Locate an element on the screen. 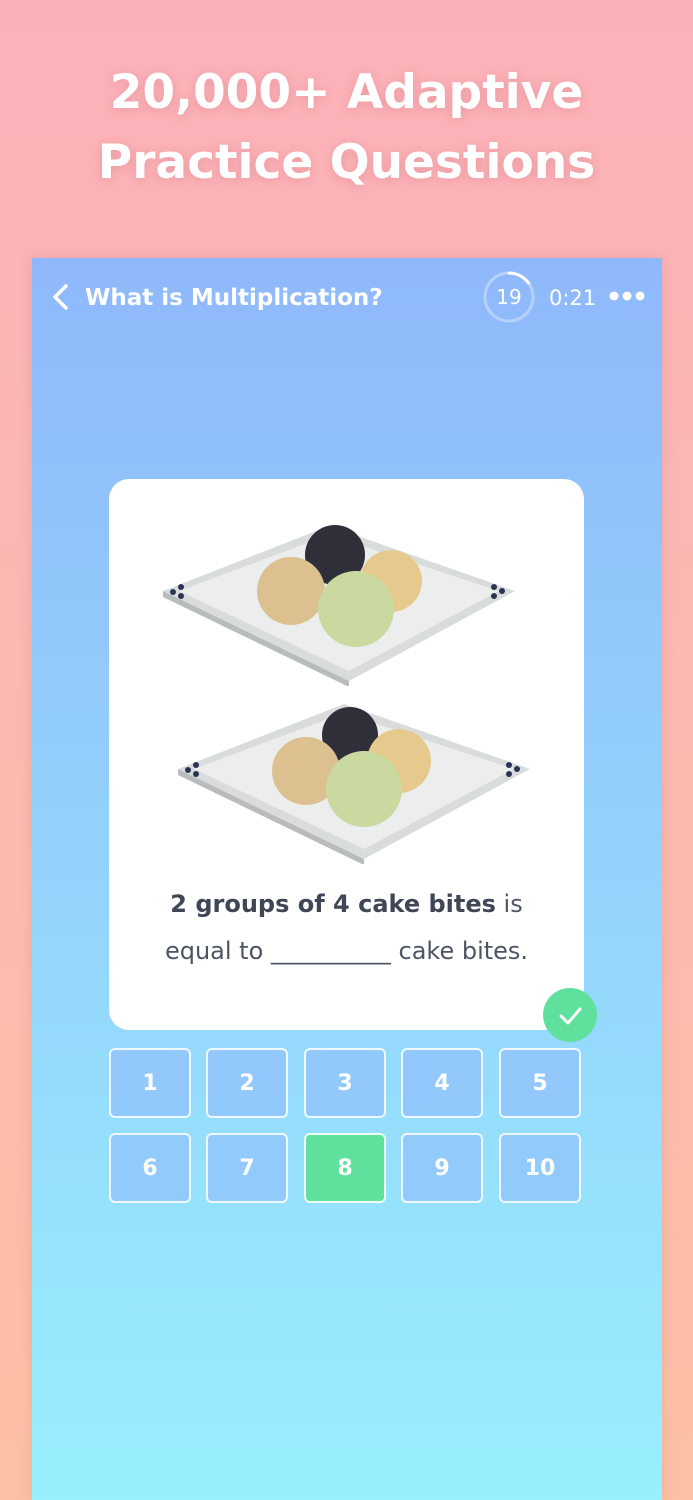 This screenshot has width=693, height=1500. answer-option-5: 5 is located at coordinates (540, 1083).